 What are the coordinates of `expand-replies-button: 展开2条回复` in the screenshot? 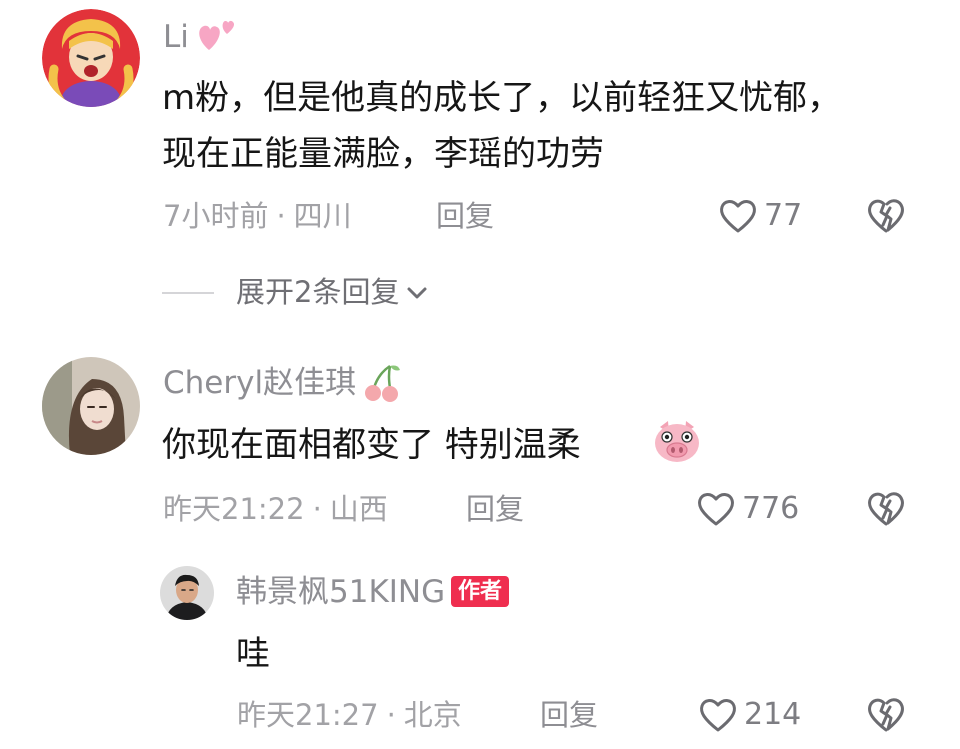 It's located at (295, 292).